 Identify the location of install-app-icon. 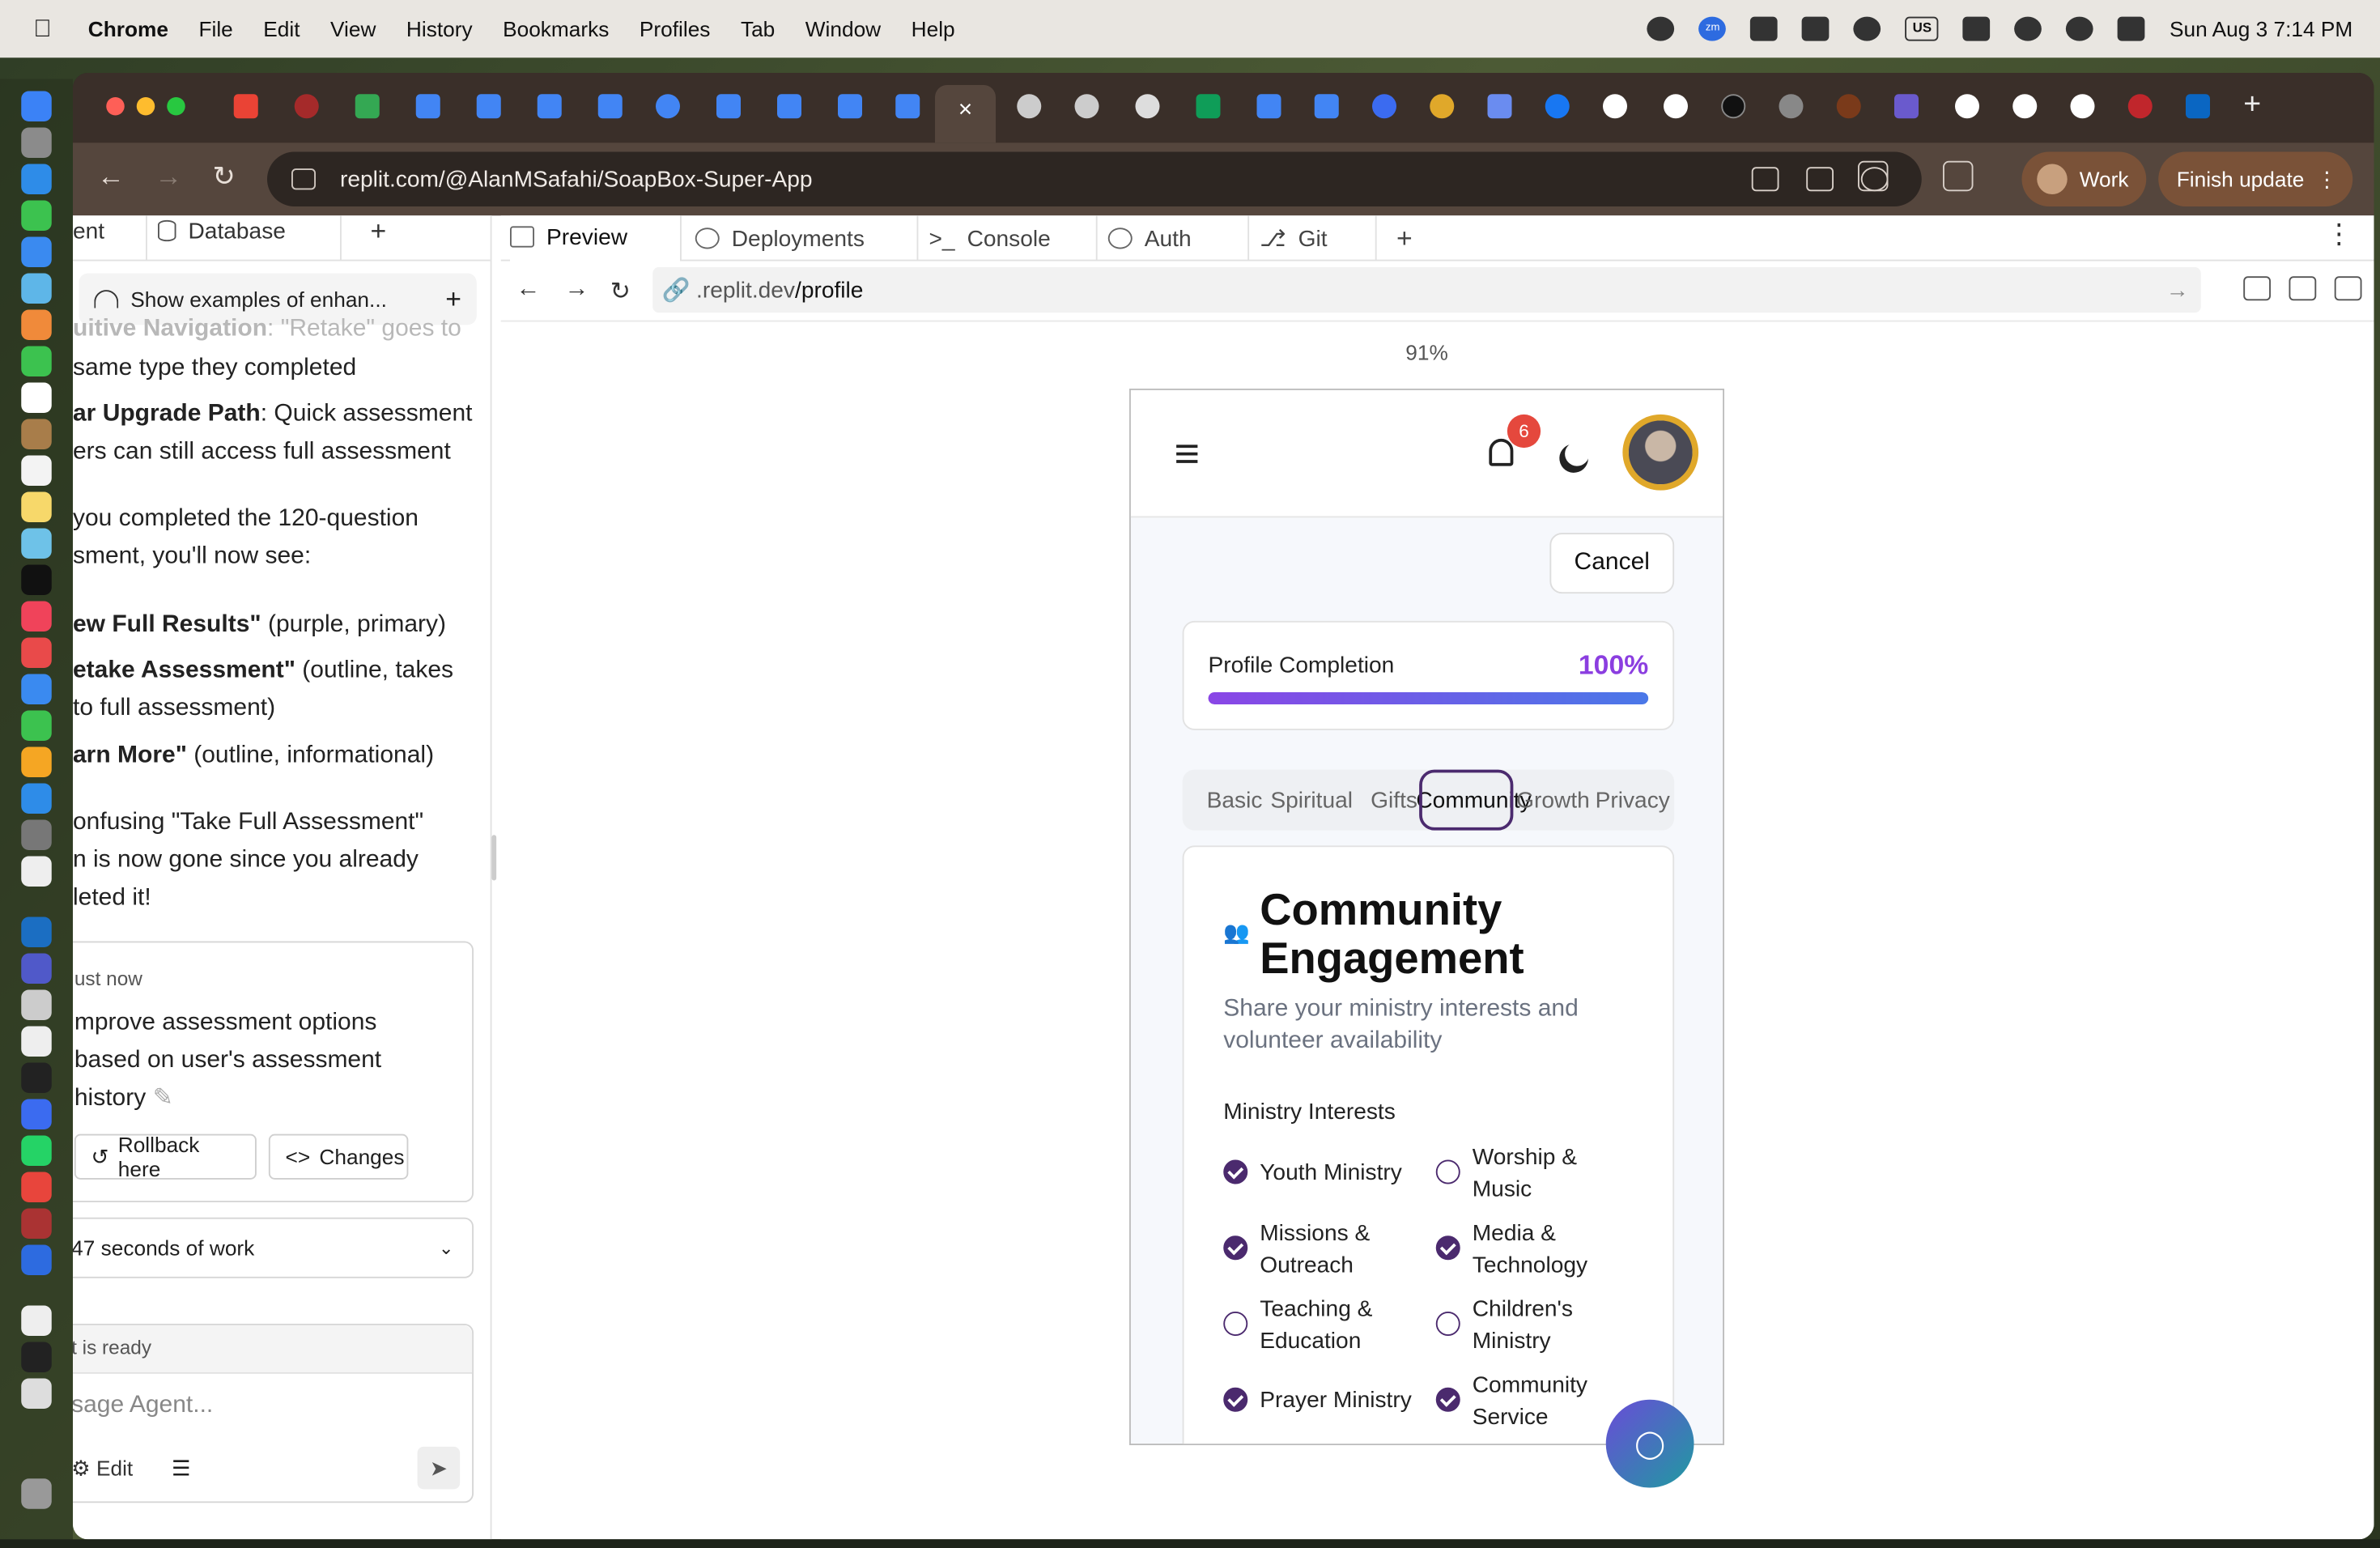
(1820, 180).